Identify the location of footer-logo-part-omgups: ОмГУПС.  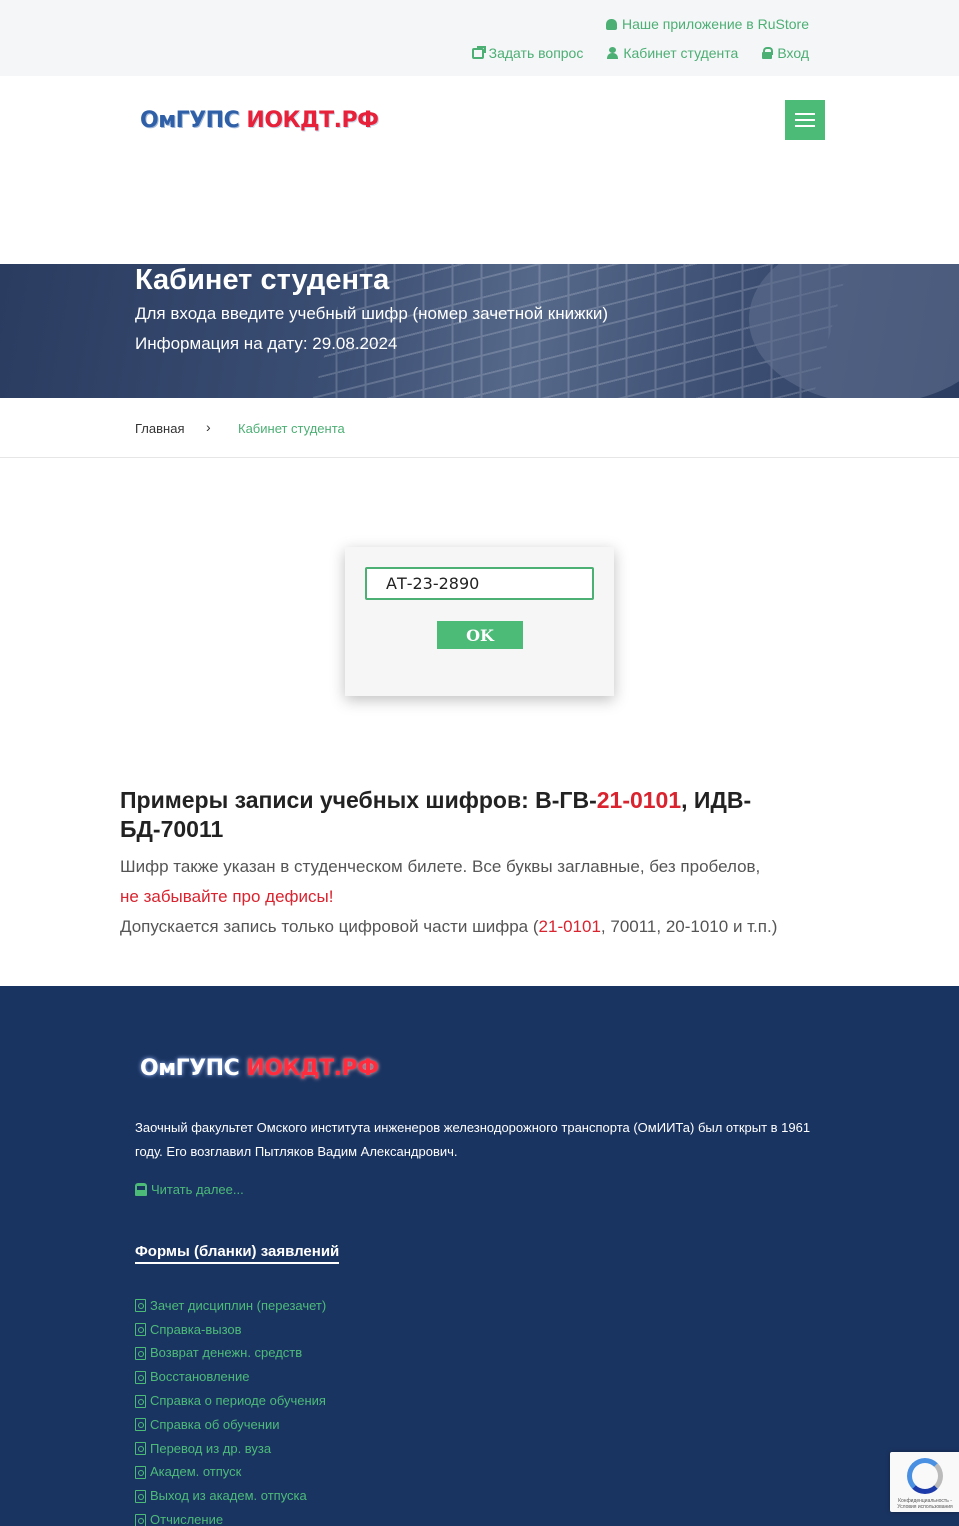
(190, 1068).